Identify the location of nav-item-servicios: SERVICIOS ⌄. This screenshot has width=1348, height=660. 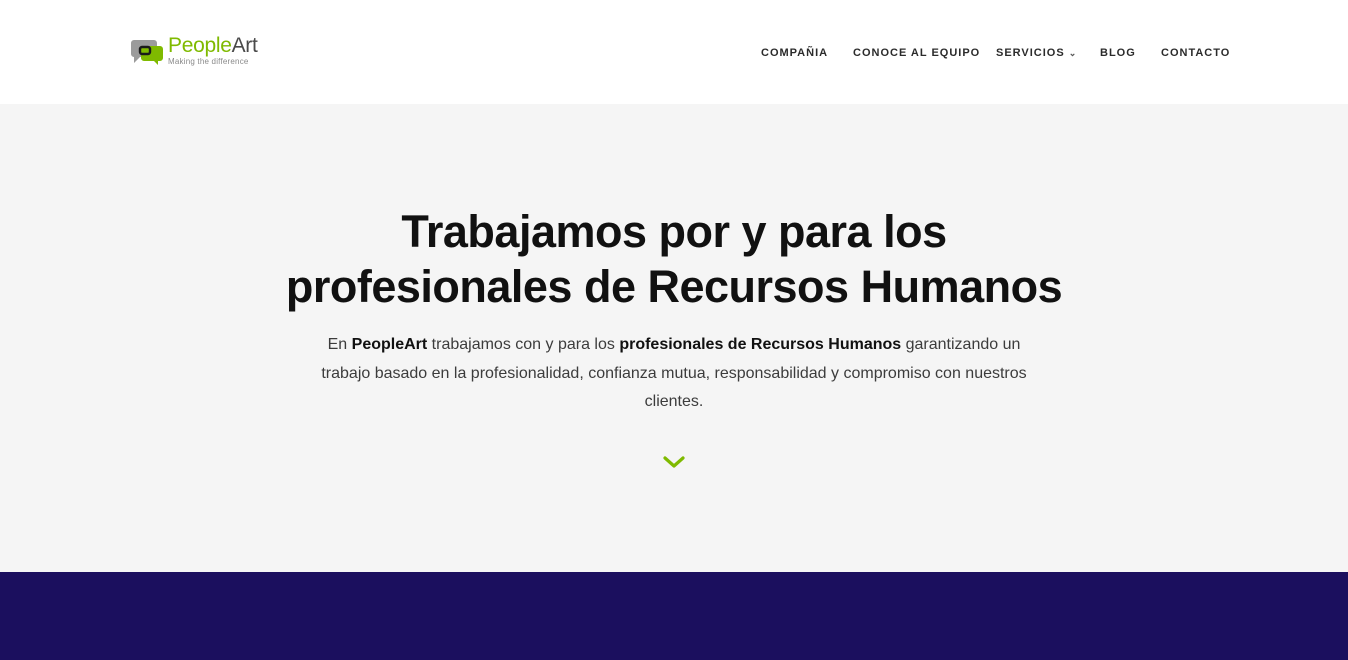
(1036, 55).